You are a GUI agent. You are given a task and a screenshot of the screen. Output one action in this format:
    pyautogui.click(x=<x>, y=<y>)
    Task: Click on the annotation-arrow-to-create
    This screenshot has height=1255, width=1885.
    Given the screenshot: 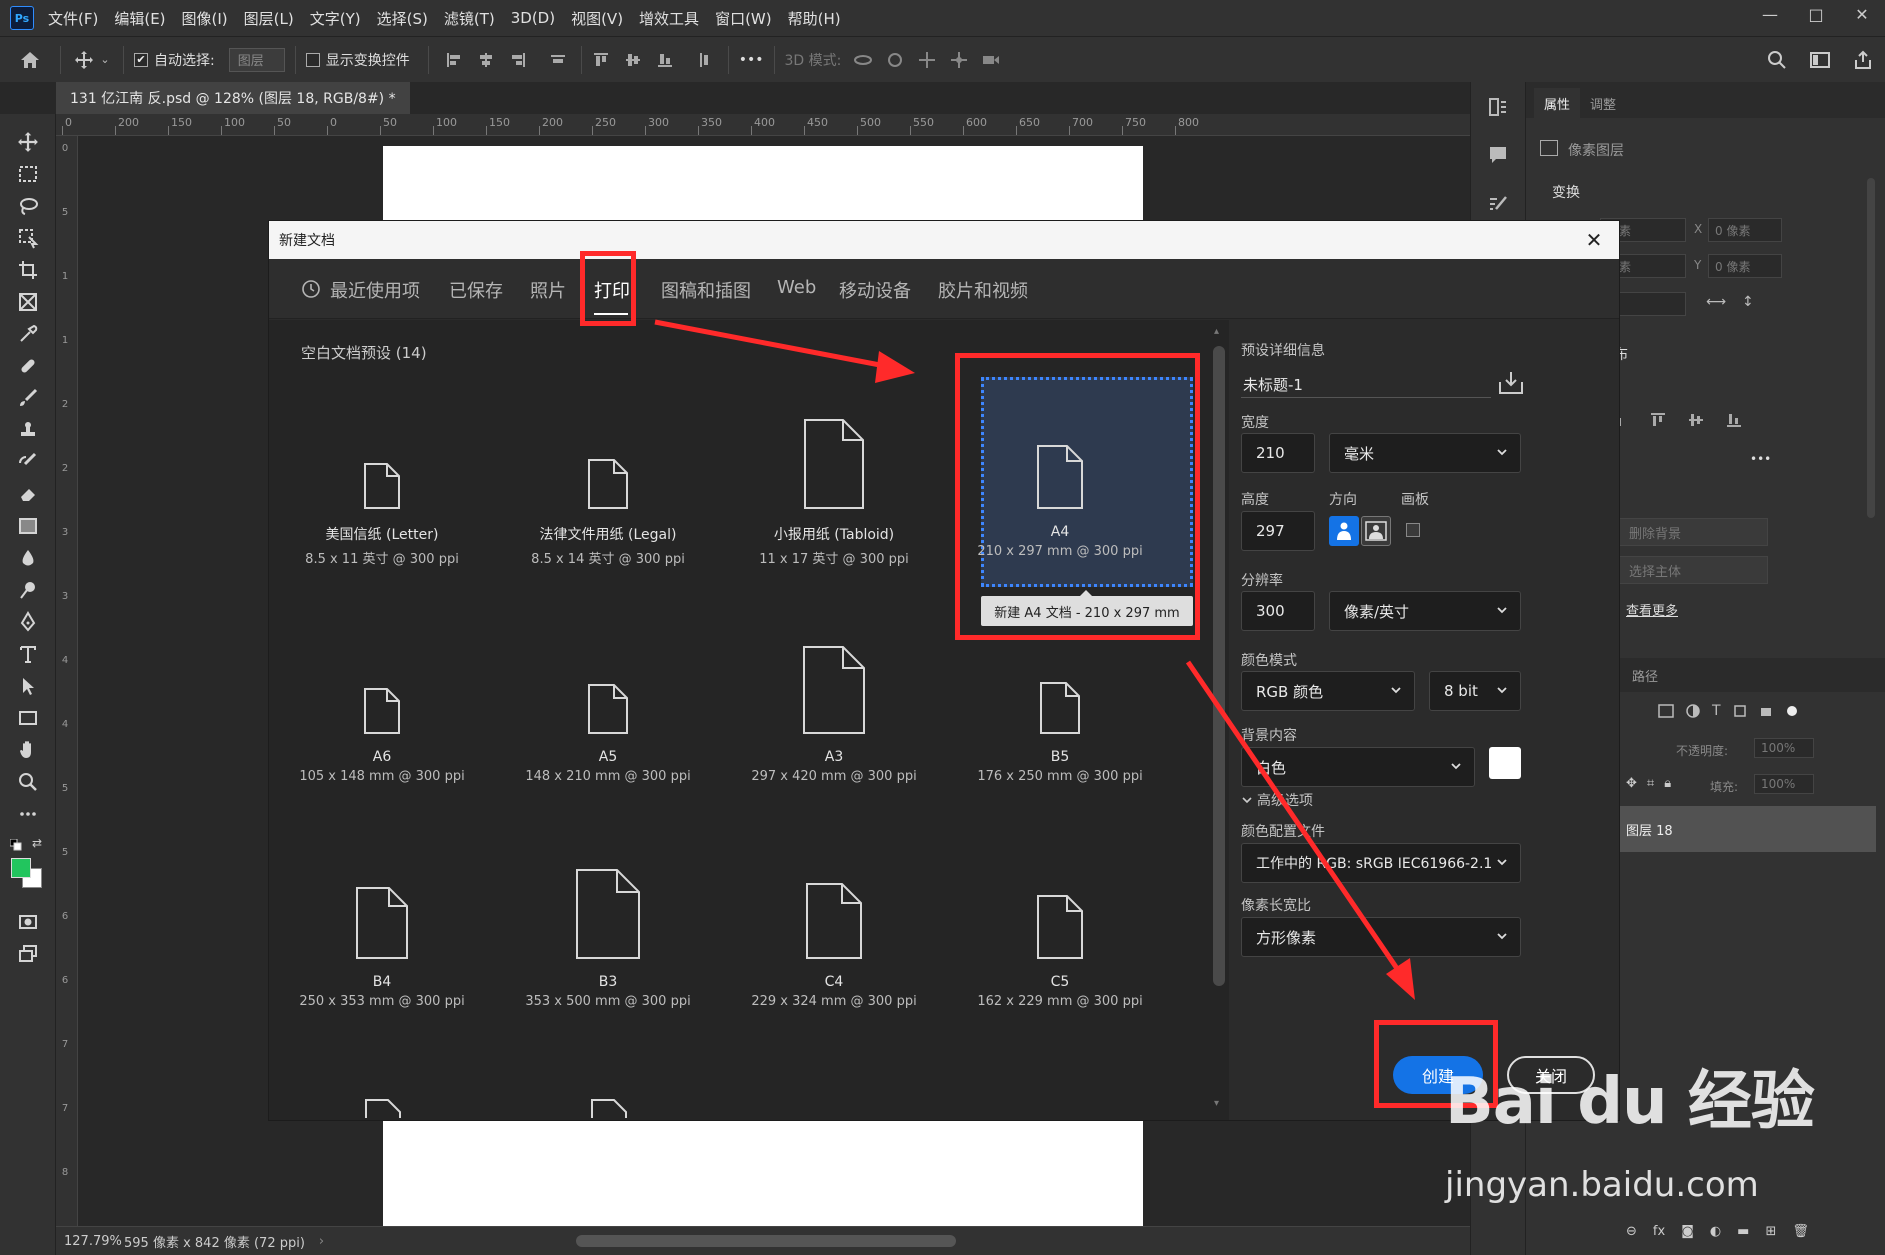 What is the action you would take?
    pyautogui.click(x=1293, y=816)
    